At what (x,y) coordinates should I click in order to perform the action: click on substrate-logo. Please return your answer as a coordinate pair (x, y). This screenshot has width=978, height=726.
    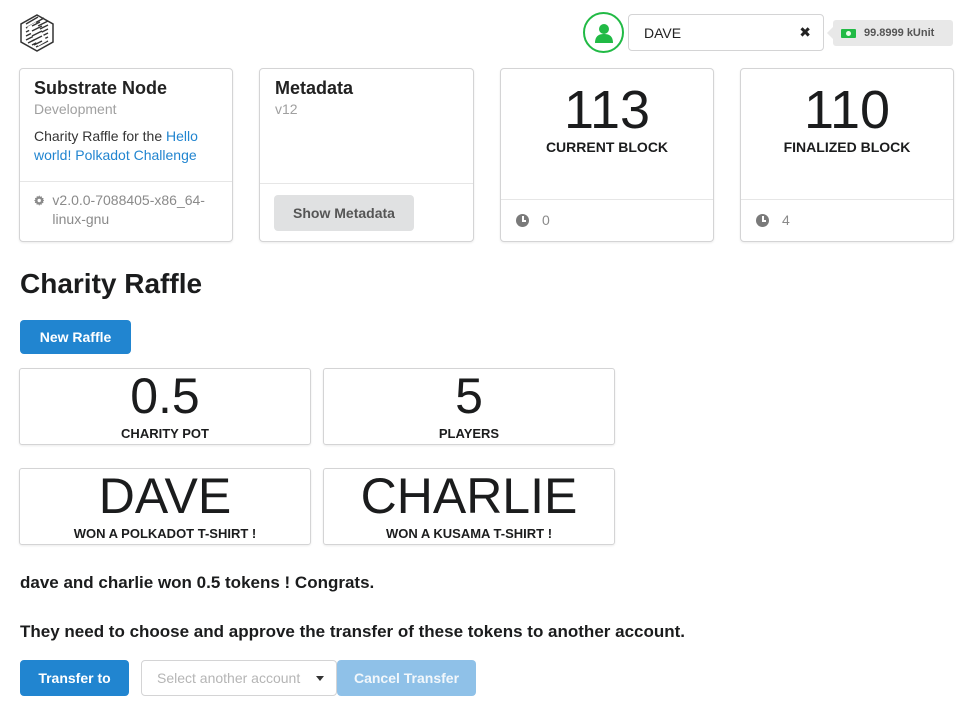
    Looking at the image, I should click on (37, 33).